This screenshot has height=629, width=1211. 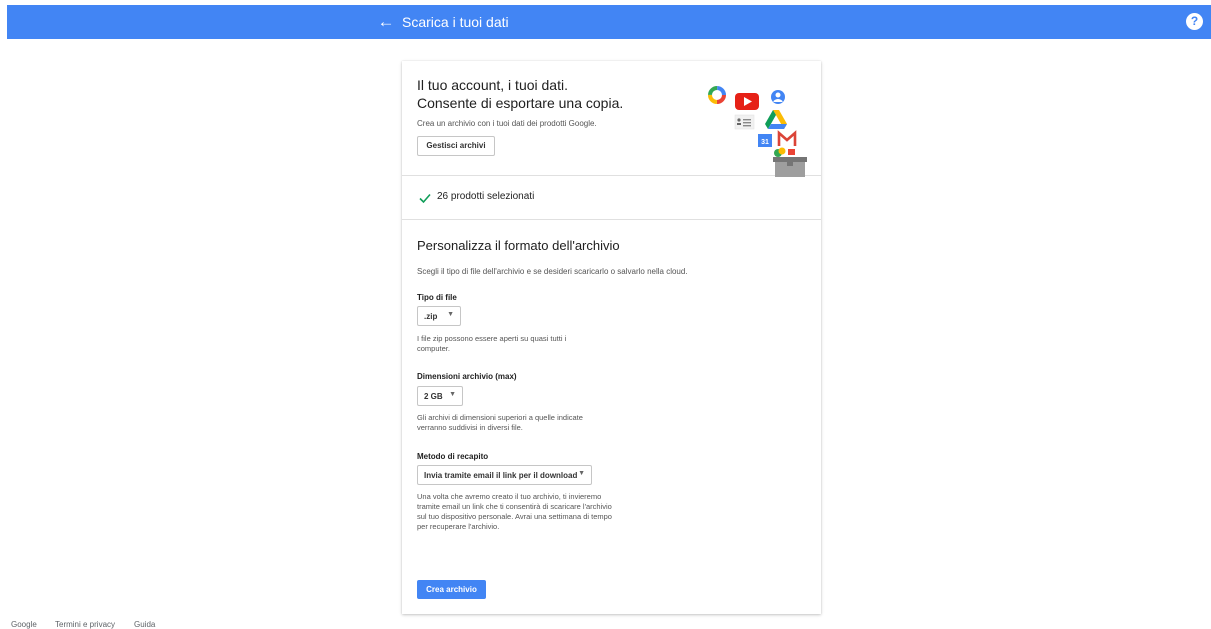 What do you see at coordinates (455, 22) in the screenshot?
I see `page-title: Scarica i tuoi dati` at bounding box center [455, 22].